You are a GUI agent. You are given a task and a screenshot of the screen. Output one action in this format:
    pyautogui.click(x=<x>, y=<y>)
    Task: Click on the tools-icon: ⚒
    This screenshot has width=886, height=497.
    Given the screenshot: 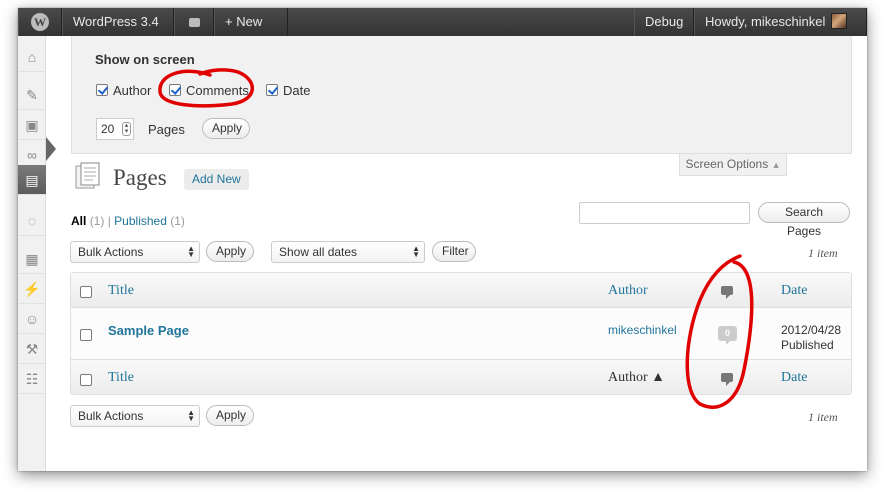 What is the action you would take?
    pyautogui.click(x=32, y=349)
    